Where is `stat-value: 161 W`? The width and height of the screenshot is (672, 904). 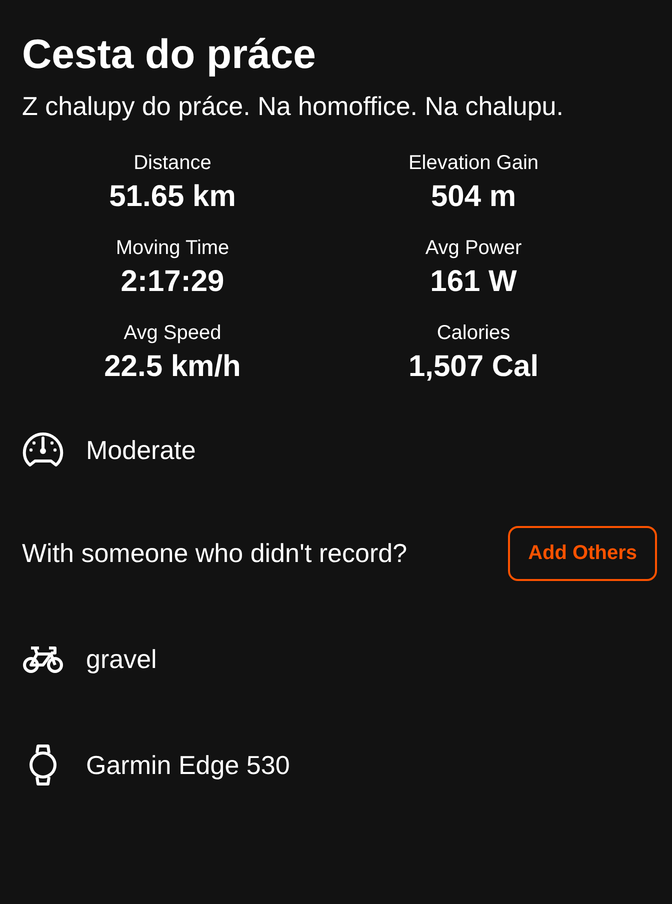 stat-value: 161 W is located at coordinates (473, 282).